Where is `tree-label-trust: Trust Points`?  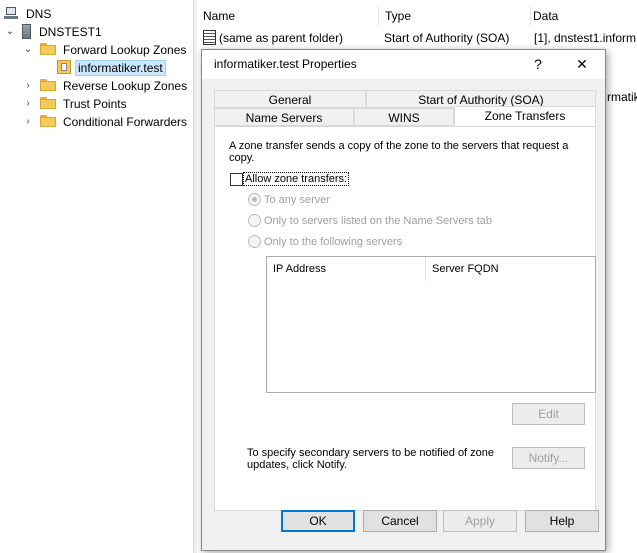 tree-label-trust: Trust Points is located at coordinates (95, 104).